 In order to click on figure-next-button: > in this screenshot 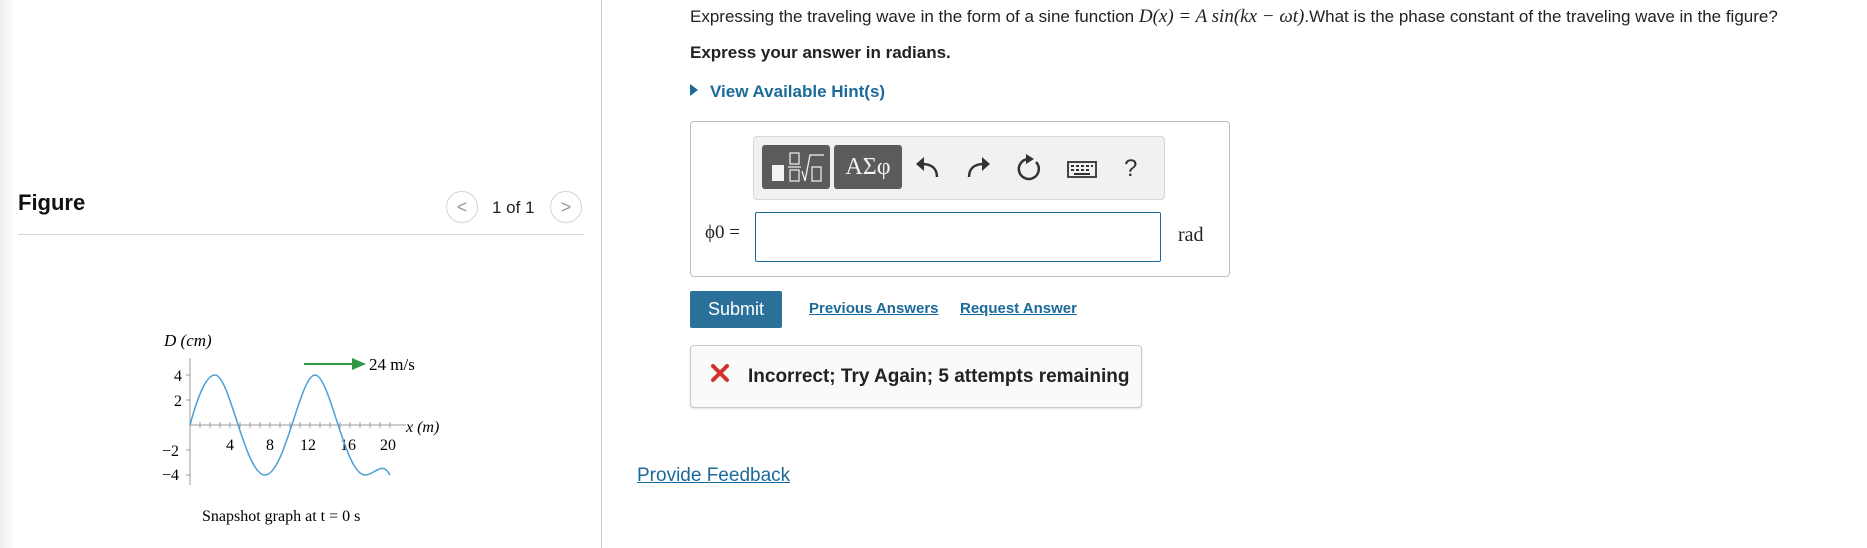, I will do `click(566, 207)`.